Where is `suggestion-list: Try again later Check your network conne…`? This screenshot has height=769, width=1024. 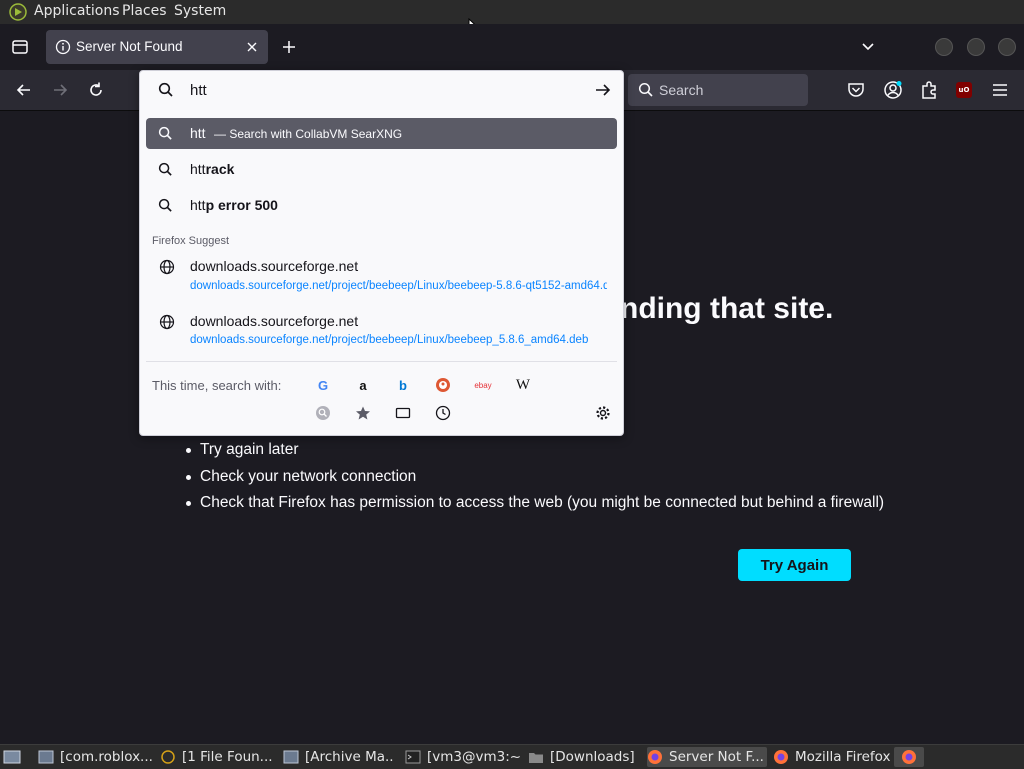
suggestion-list: Try again later Check your network conne… is located at coordinates (535, 480).